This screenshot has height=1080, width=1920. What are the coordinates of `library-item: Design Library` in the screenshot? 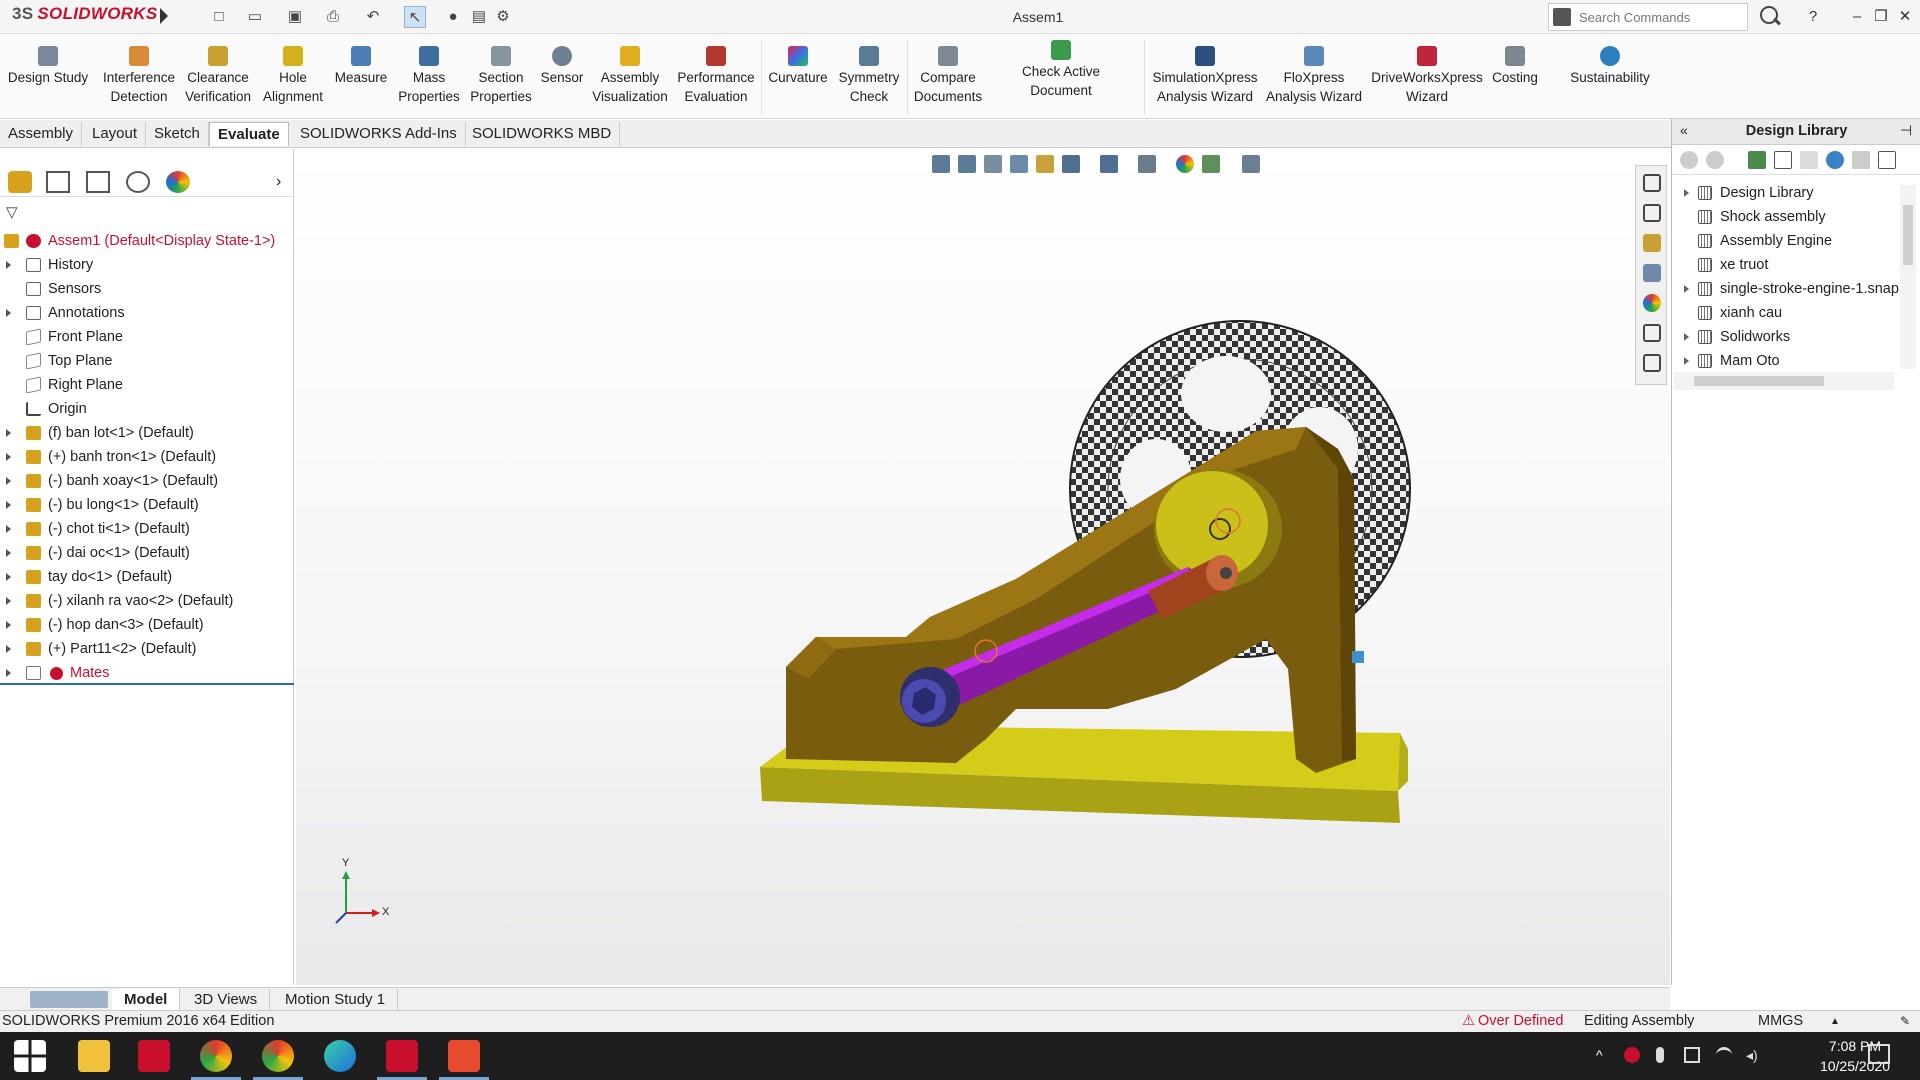 It's located at (1791, 193).